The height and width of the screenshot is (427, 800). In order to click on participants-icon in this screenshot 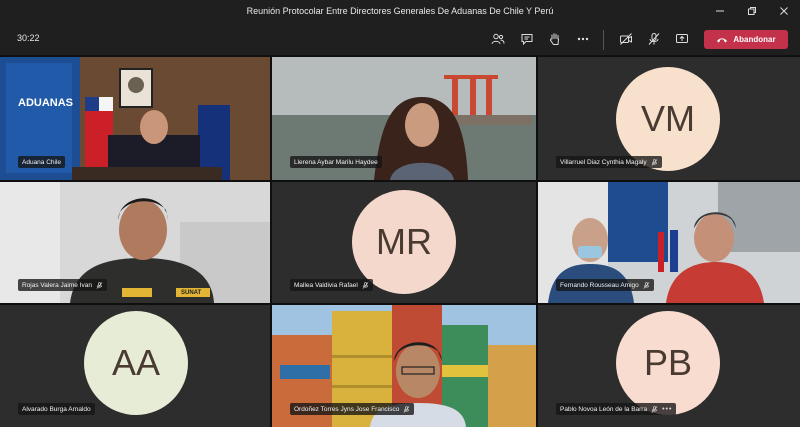, I will do `click(498, 39)`.